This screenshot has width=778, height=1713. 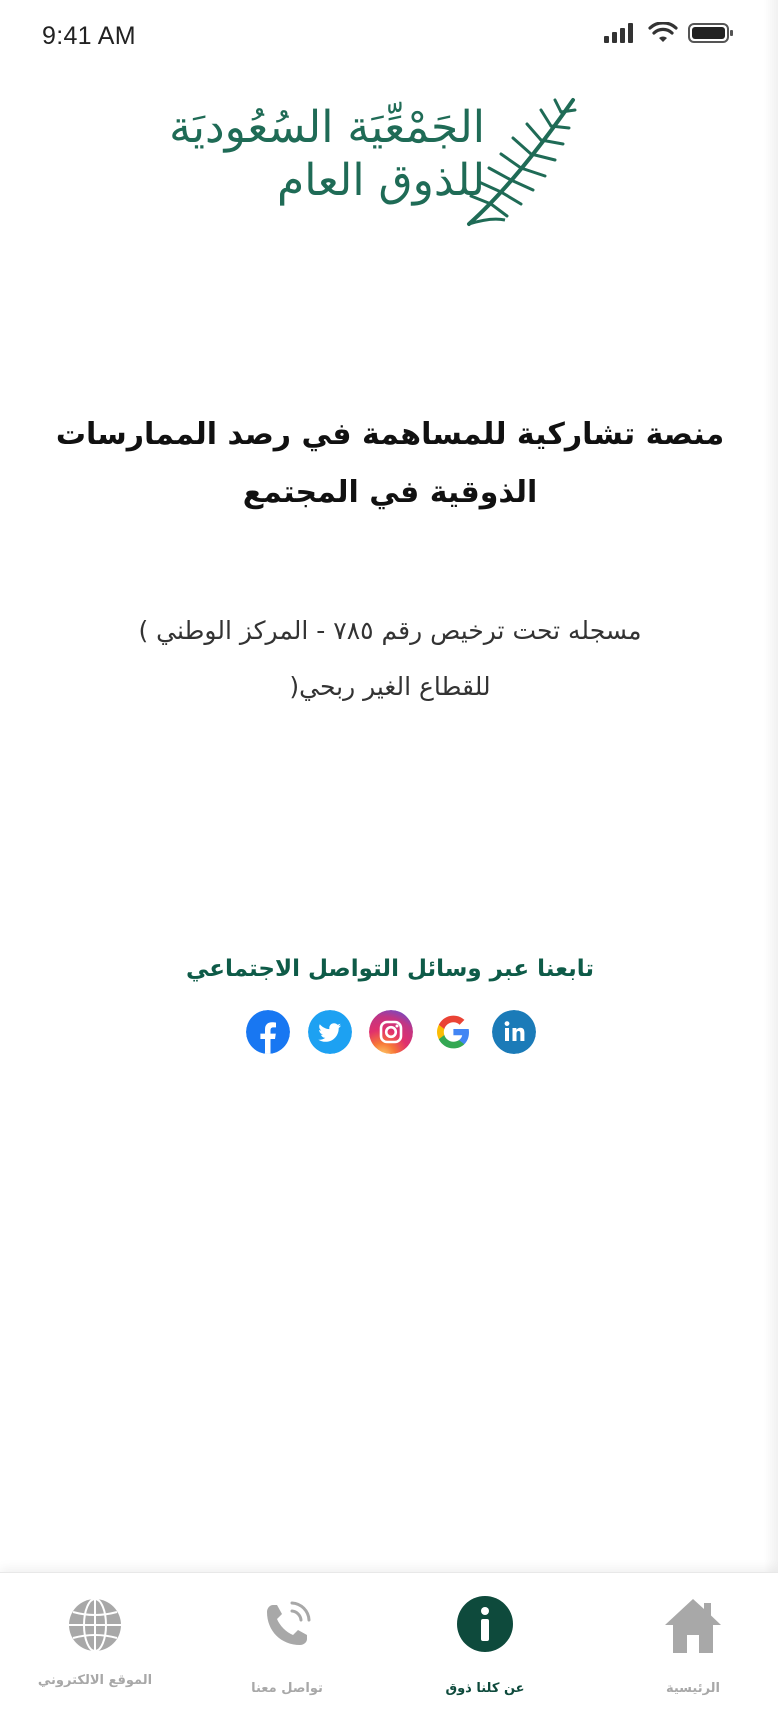 I want to click on google-icon, so click(x=452, y=1032).